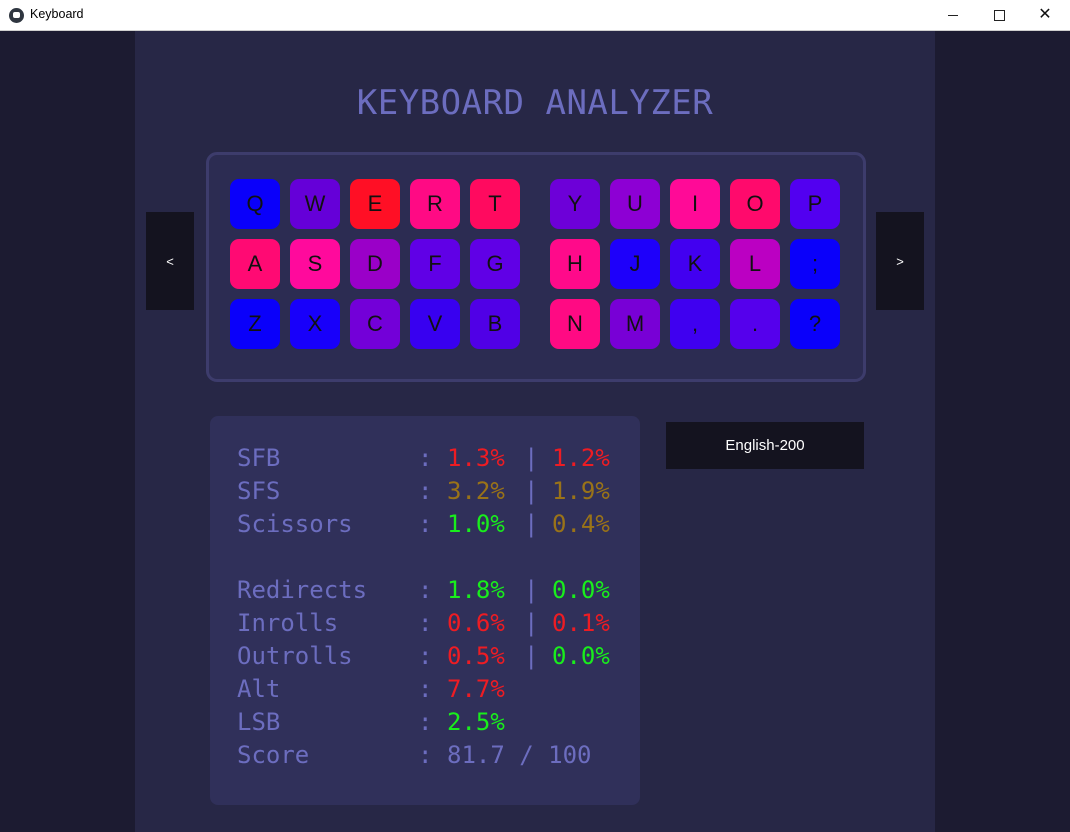  I want to click on stat-value-primary: 2.5%, so click(476, 722).